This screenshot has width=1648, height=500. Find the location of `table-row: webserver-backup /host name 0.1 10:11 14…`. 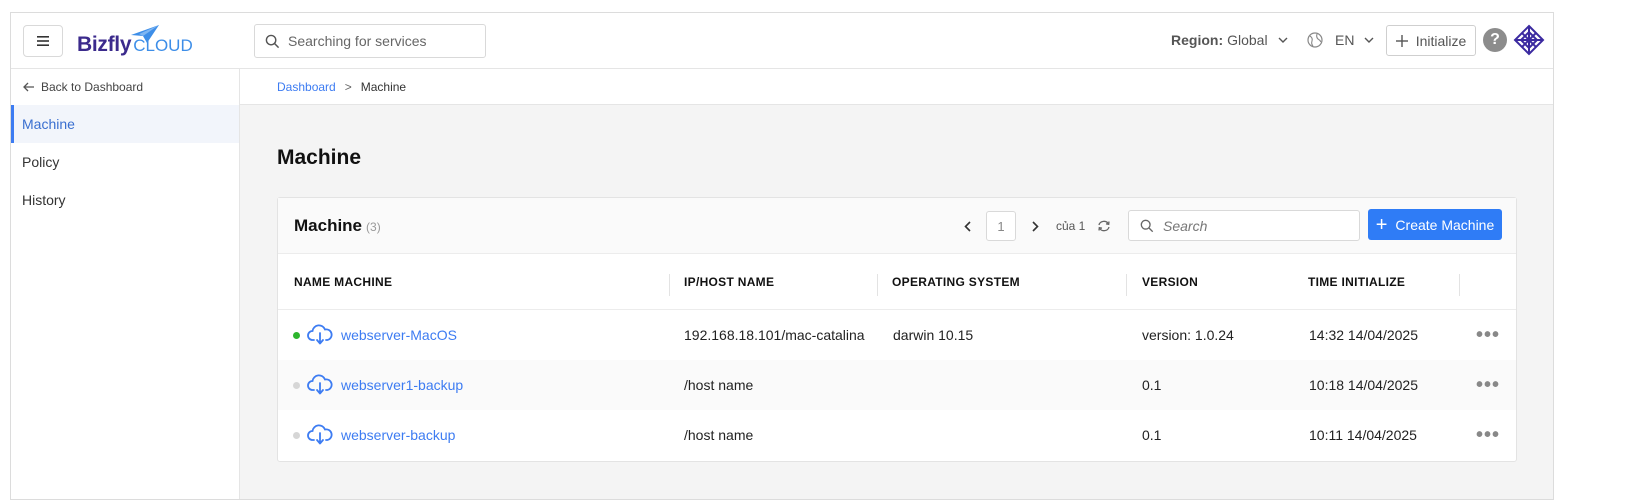

table-row: webserver-backup /host name 0.1 10:11 14… is located at coordinates (897, 435).